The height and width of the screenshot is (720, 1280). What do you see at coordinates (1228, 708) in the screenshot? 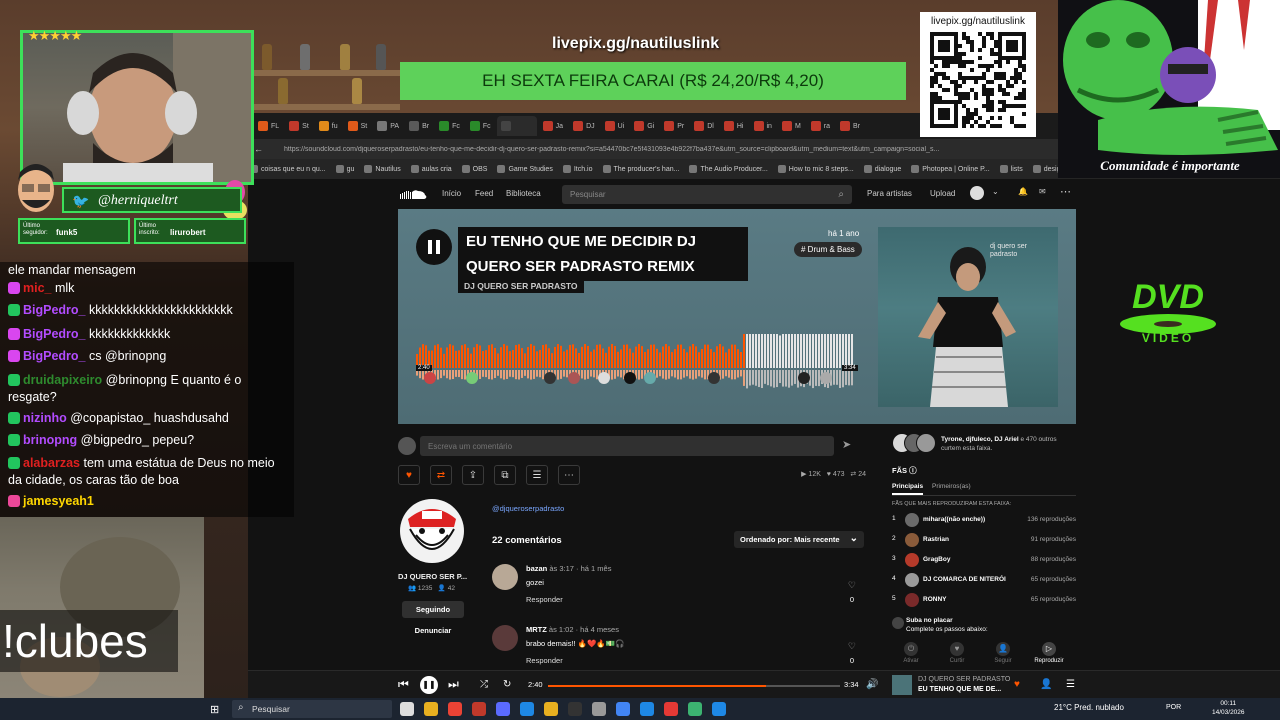
I see `clock: 00:11 14/03/2026` at bounding box center [1228, 708].